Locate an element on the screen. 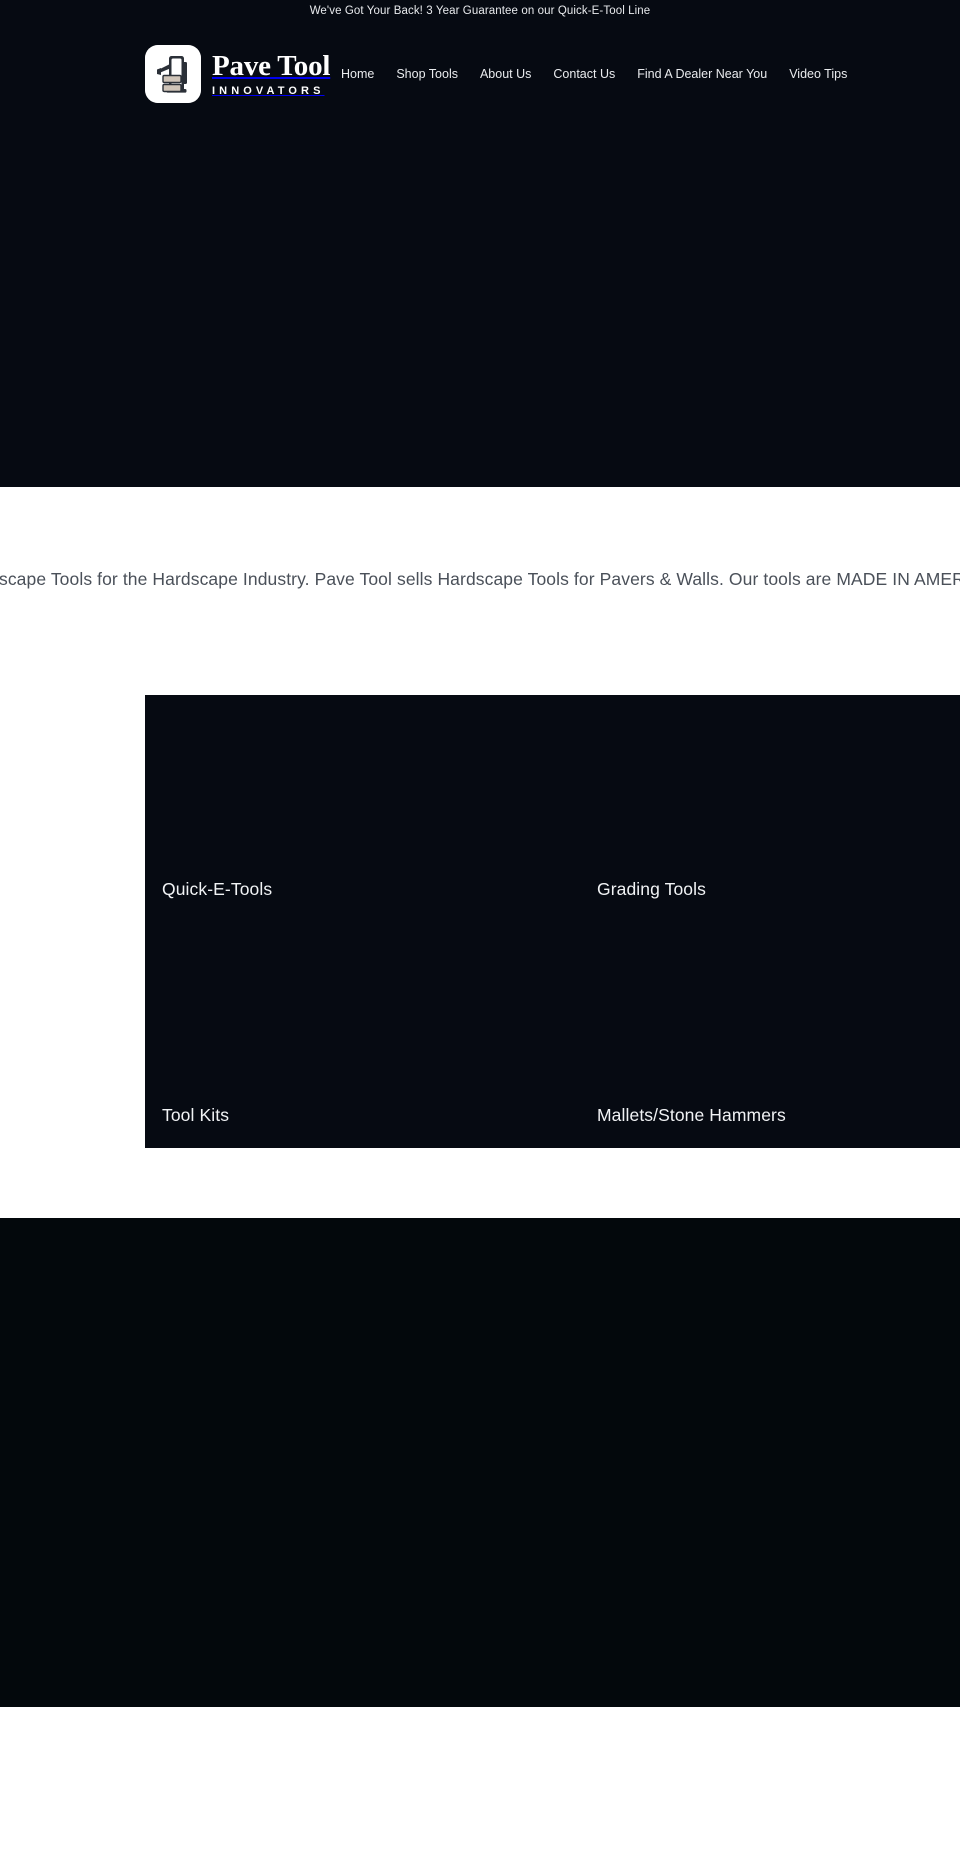 The height and width of the screenshot is (1875, 960). footer-region is located at coordinates (480, 1791).